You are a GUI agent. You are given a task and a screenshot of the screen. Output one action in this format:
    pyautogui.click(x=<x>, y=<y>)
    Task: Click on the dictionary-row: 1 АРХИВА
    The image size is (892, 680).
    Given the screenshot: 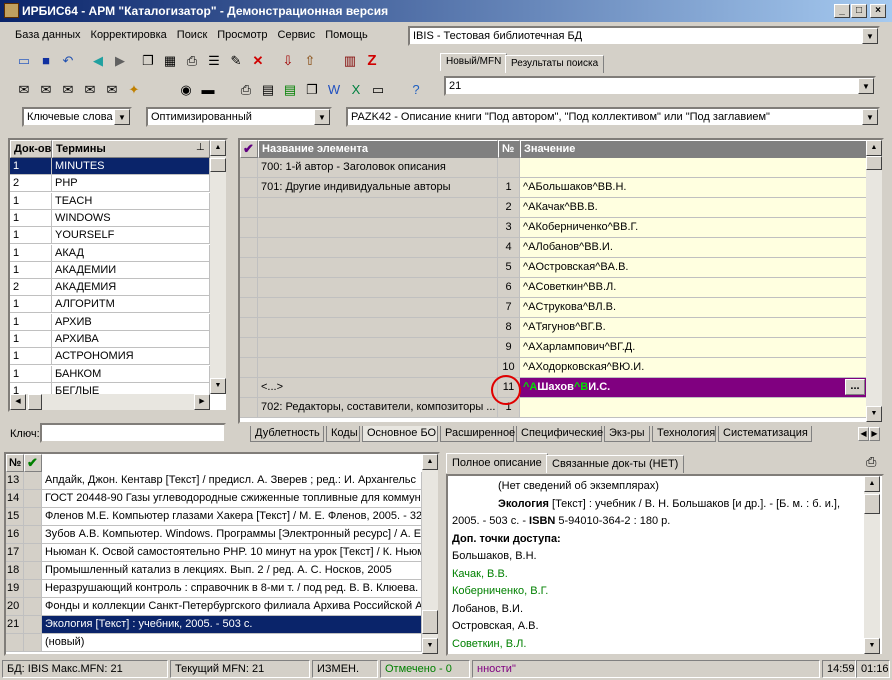 What is the action you would take?
    pyautogui.click(x=110, y=339)
    